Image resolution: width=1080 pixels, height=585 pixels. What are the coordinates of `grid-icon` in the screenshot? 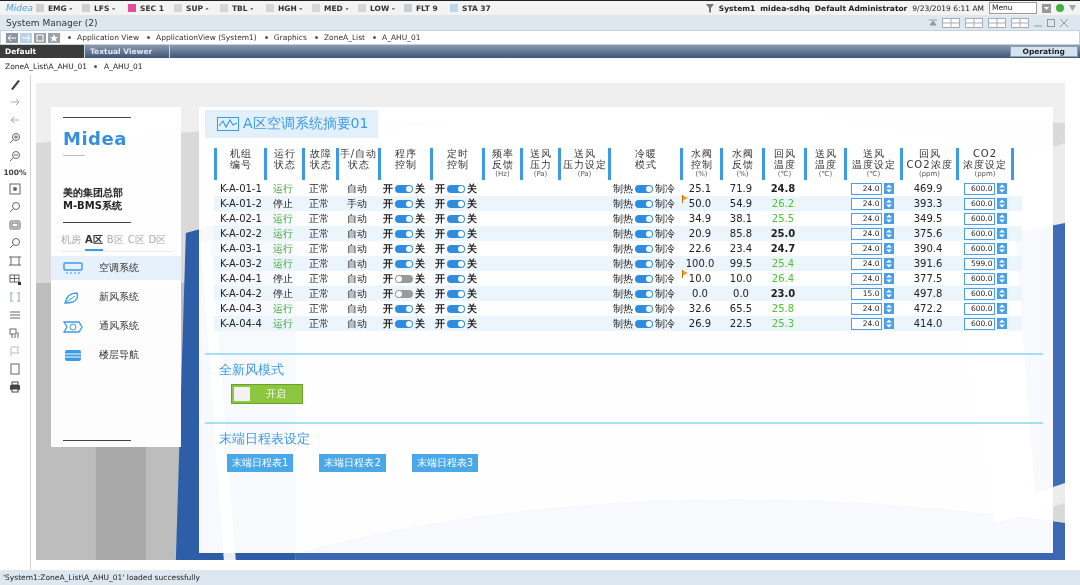 It's located at (15, 279).